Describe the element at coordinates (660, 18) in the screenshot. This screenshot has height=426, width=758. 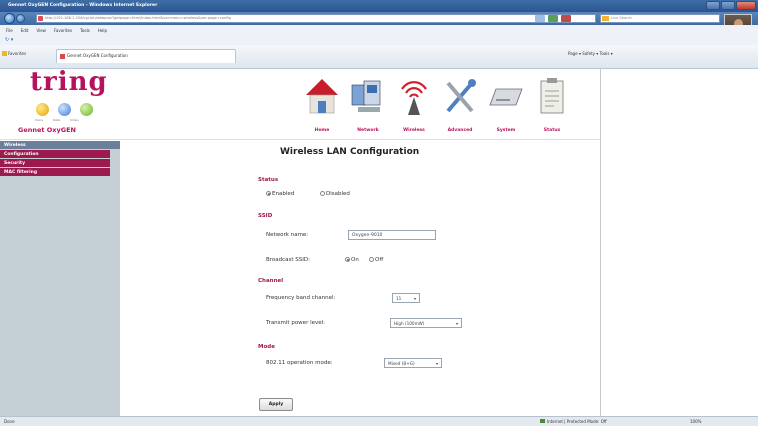
I see `search-input: Live Search` at that location.